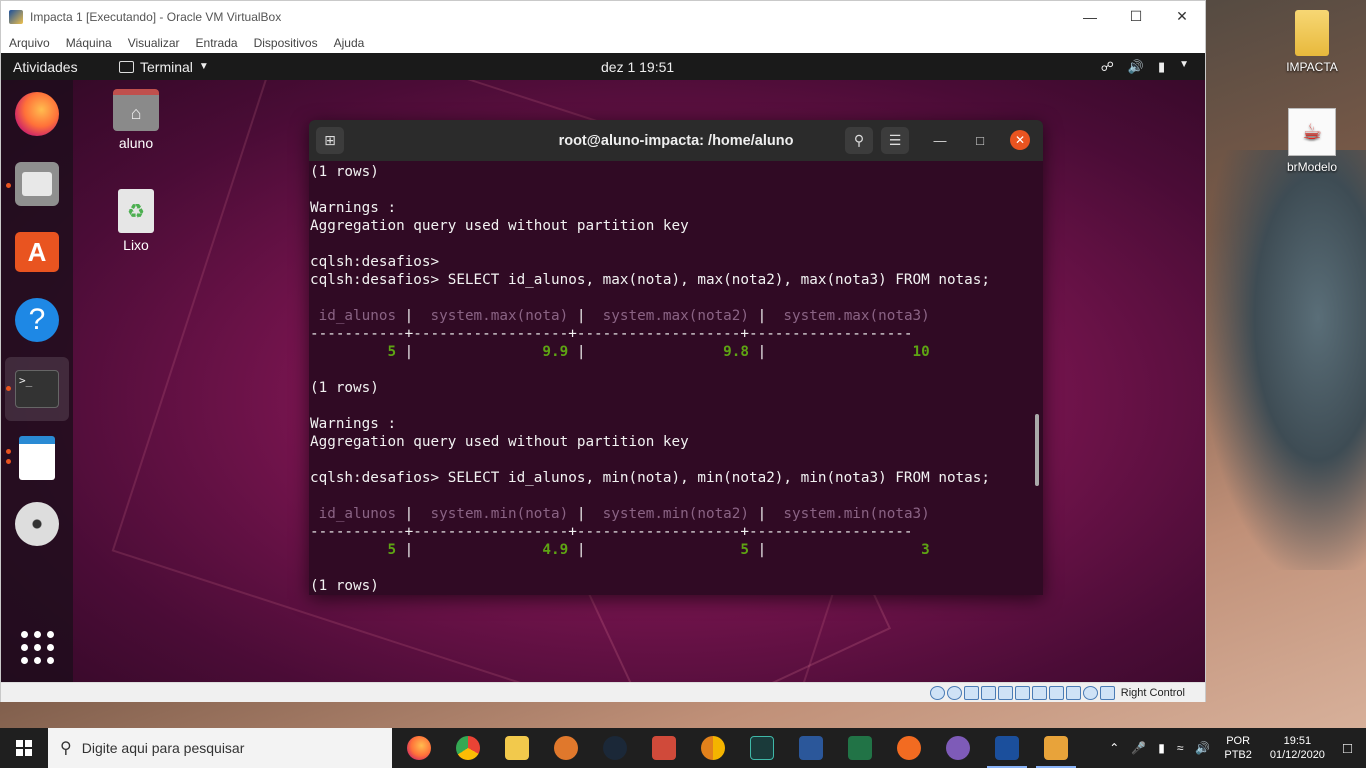 Image resolution: width=1366 pixels, height=768 pixels. I want to click on system-tray: ☍ 🔊 ▮ ▼, so click(1145, 67).